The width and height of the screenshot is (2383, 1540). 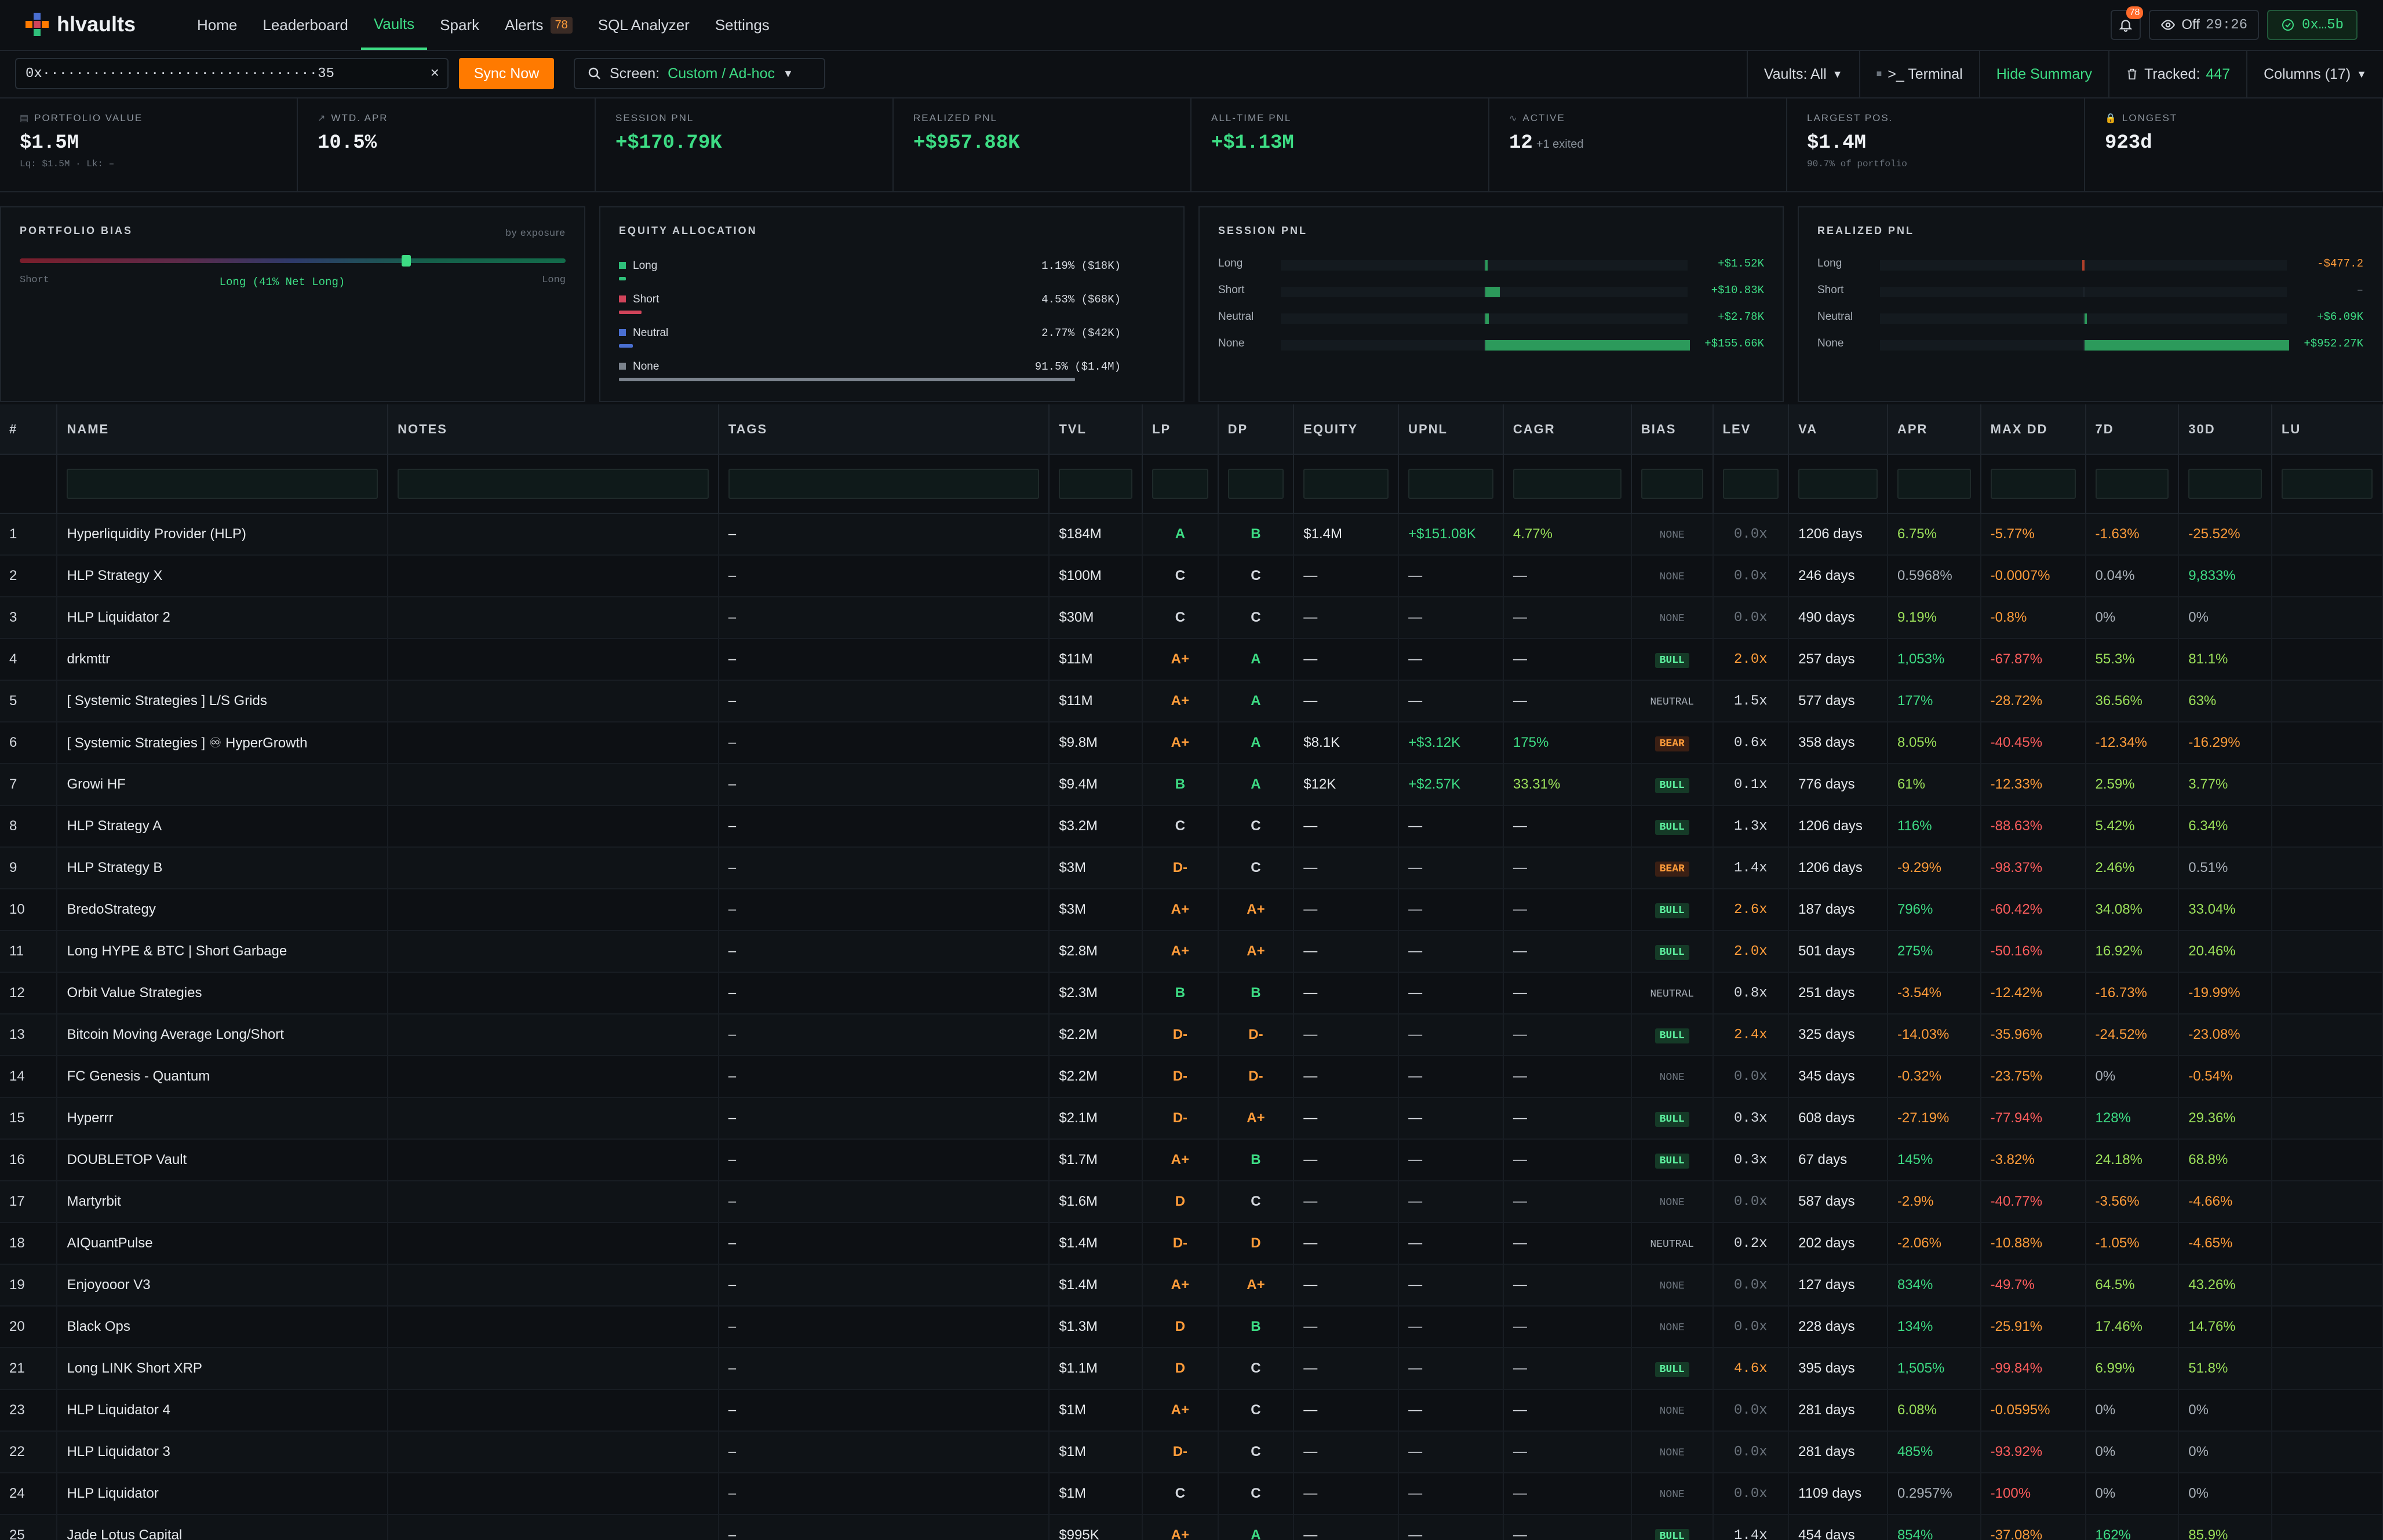 What do you see at coordinates (884, 430) in the screenshot?
I see `column-header-tags: TAGS` at bounding box center [884, 430].